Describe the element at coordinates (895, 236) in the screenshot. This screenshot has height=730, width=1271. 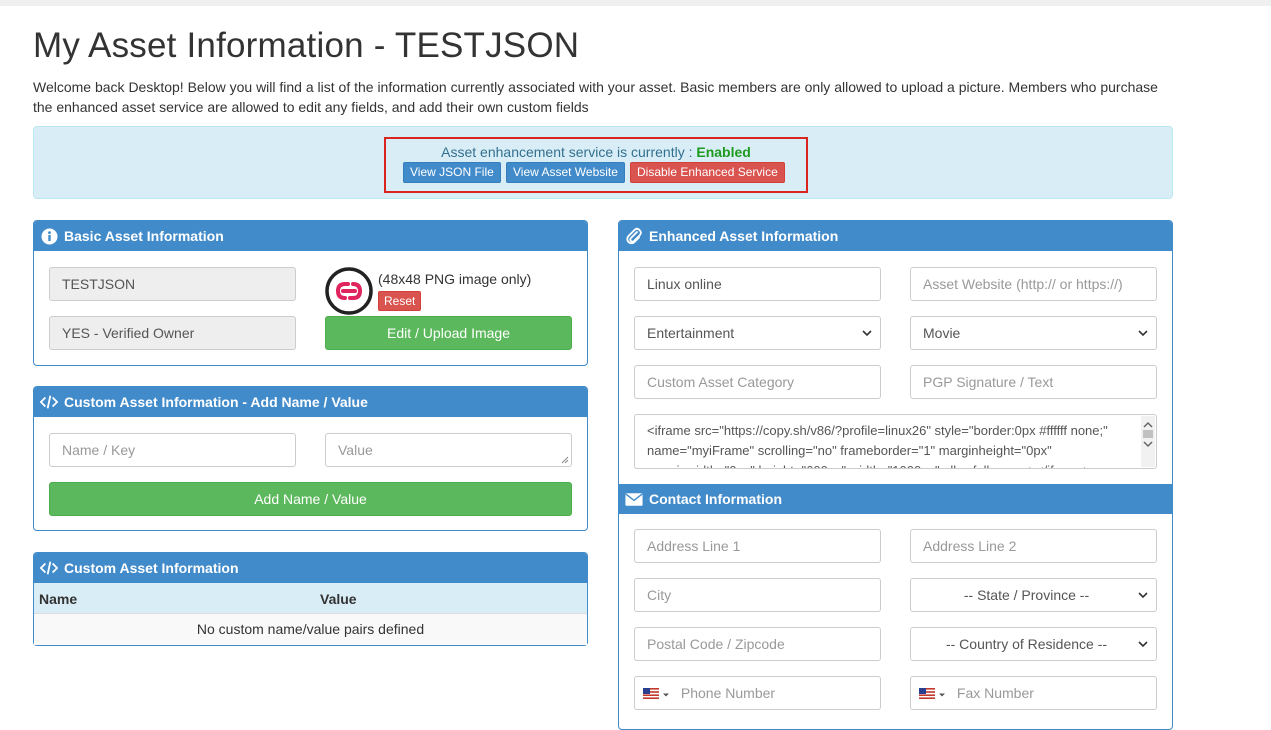
I see `enhanced-info-heading: Enhanced Asset Information` at that location.